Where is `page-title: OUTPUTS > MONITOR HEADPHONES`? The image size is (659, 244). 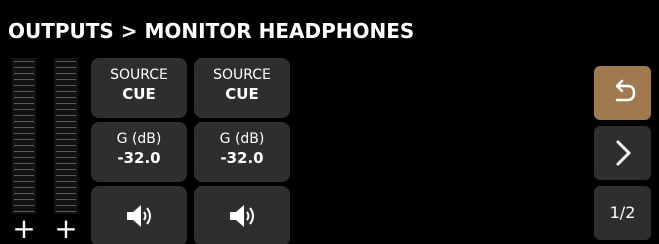 page-title: OUTPUTS > MONITOR HEADPHONES is located at coordinates (211, 31).